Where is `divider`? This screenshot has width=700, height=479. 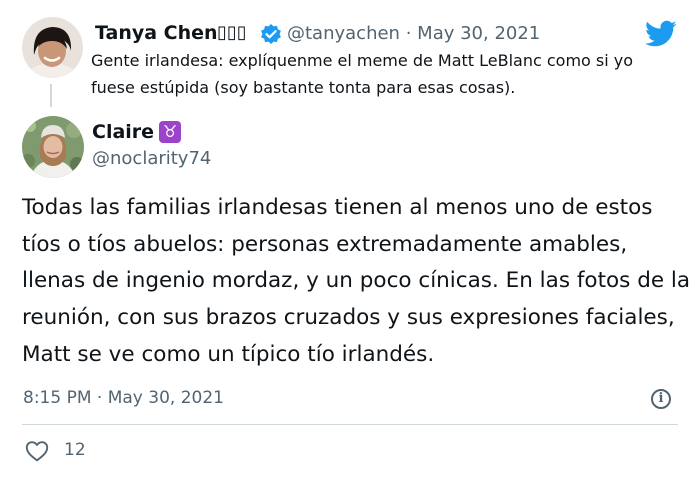 divider is located at coordinates (350, 424).